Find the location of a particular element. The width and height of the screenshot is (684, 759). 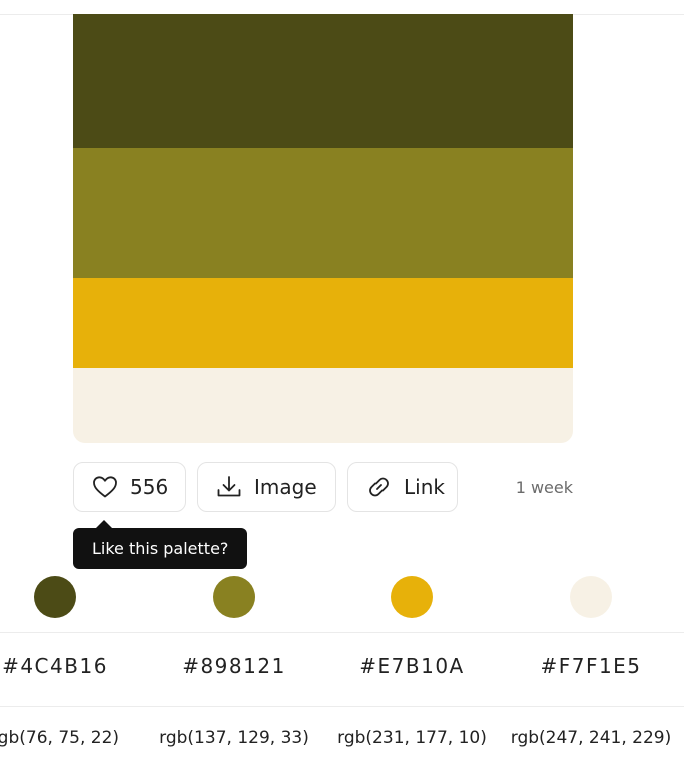

download-icon is located at coordinates (229, 487).